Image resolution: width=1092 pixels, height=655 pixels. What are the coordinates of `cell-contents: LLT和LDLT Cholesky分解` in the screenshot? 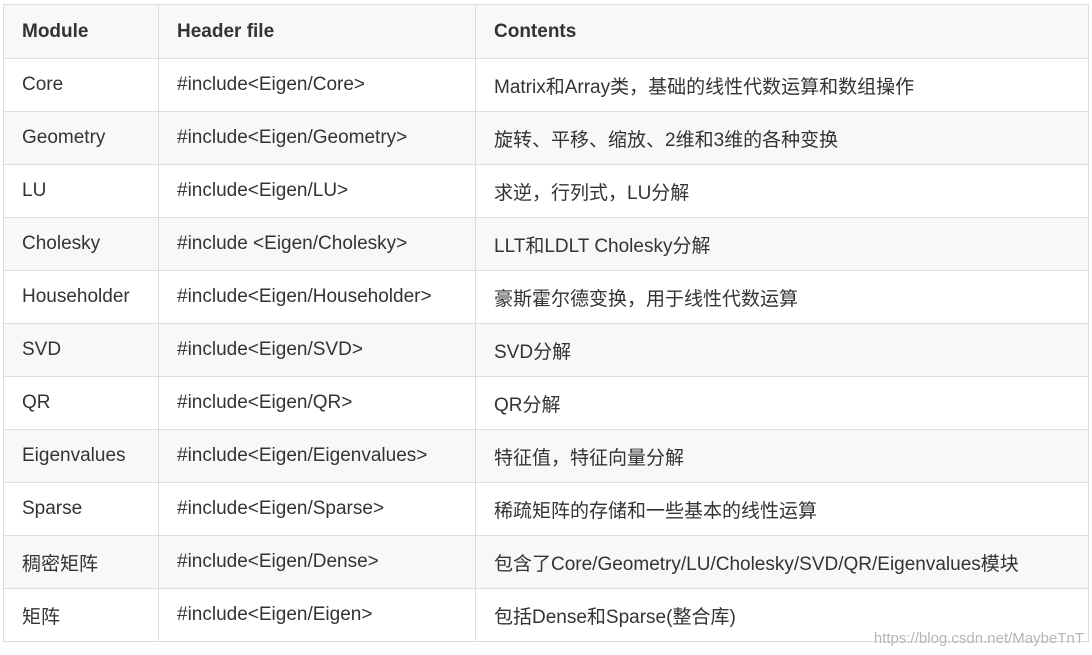 It's located at (782, 244).